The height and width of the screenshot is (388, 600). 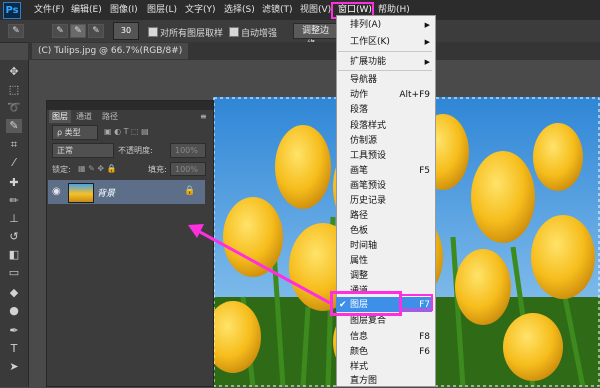 I want to click on window-menu-item: 样式, so click(x=386, y=367).